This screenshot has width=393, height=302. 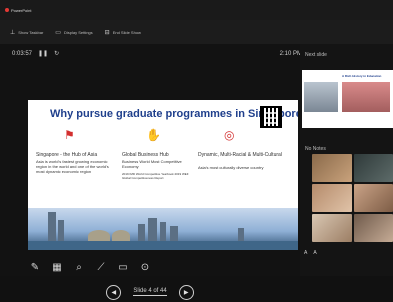 What do you see at coordinates (35, 267) in the screenshot?
I see `pen-tool-icon: ✎` at bounding box center [35, 267].